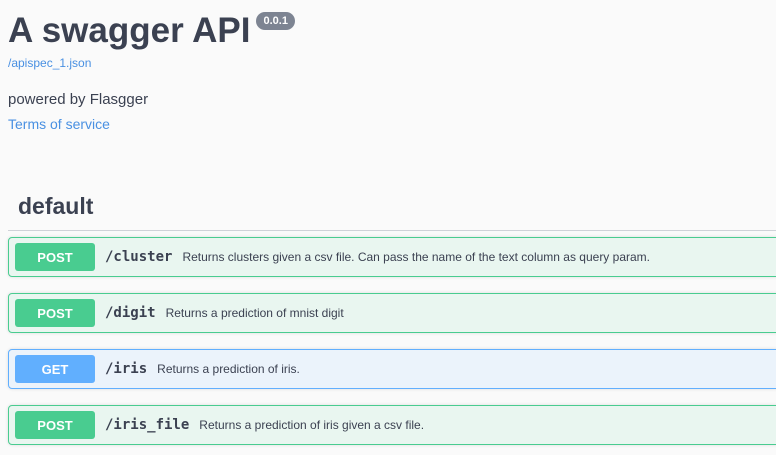  What do you see at coordinates (78, 99) in the screenshot?
I see `api-description: powered by Flasgger` at bounding box center [78, 99].